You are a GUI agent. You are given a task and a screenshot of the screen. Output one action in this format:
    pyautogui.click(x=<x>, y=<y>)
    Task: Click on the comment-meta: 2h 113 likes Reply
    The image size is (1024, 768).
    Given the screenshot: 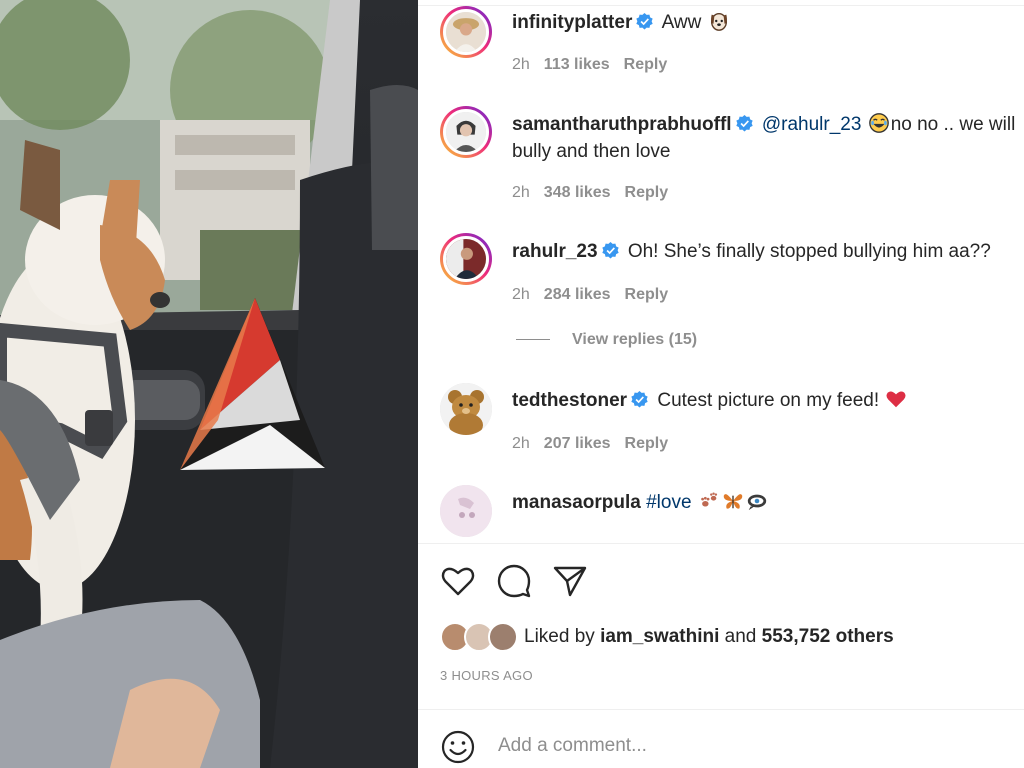 What is the action you would take?
    pyautogui.click(x=596, y=65)
    